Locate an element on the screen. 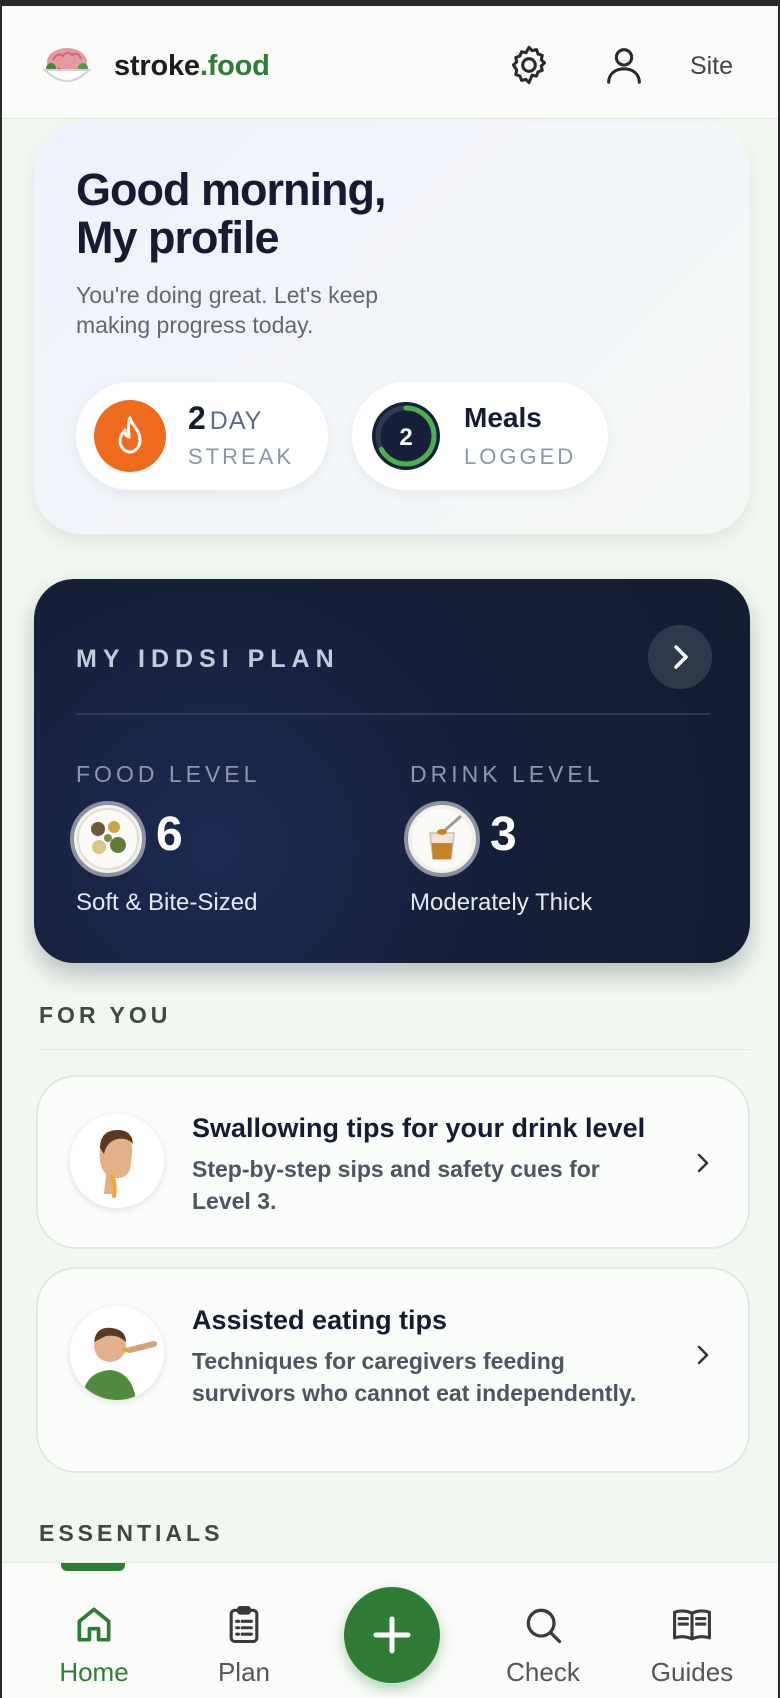  bottom-nav: Home Plan Check Guides is located at coordinates (390, 1630).